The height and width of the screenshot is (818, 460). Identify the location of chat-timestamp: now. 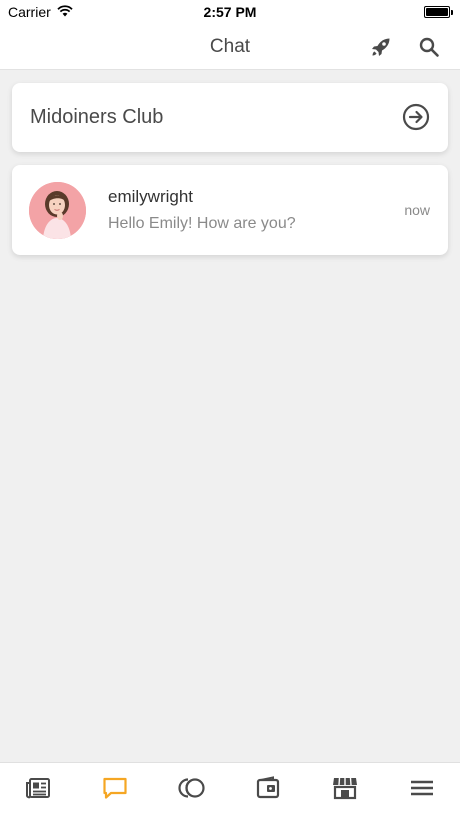
(417, 210).